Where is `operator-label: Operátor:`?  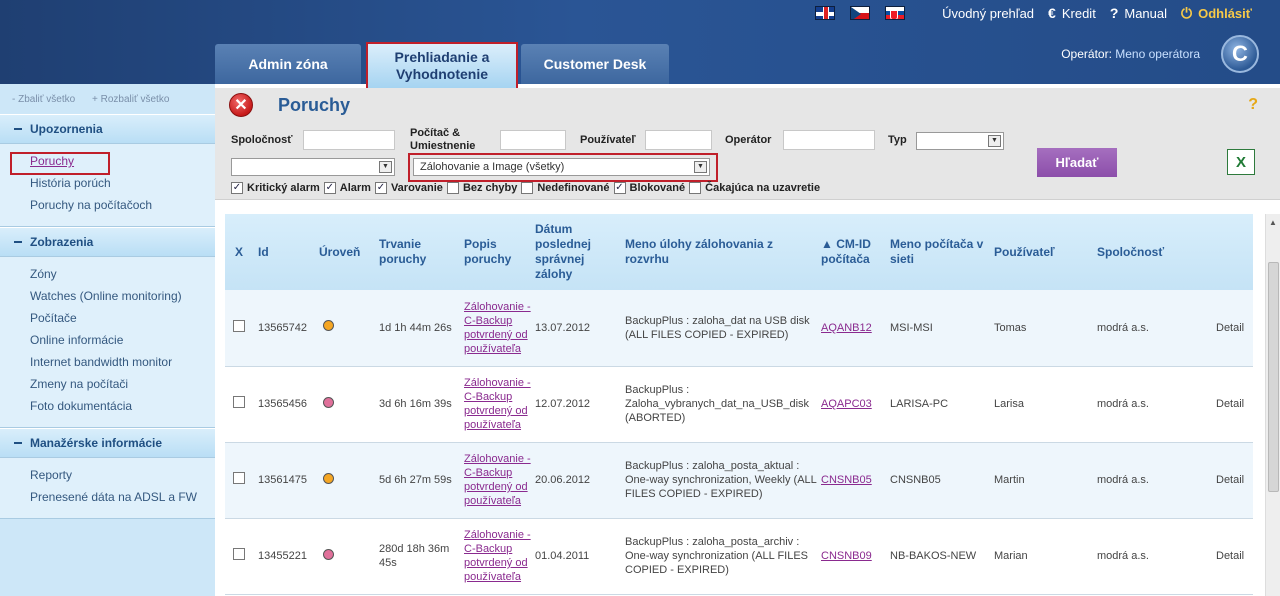 operator-label: Operátor: is located at coordinates (1086, 54).